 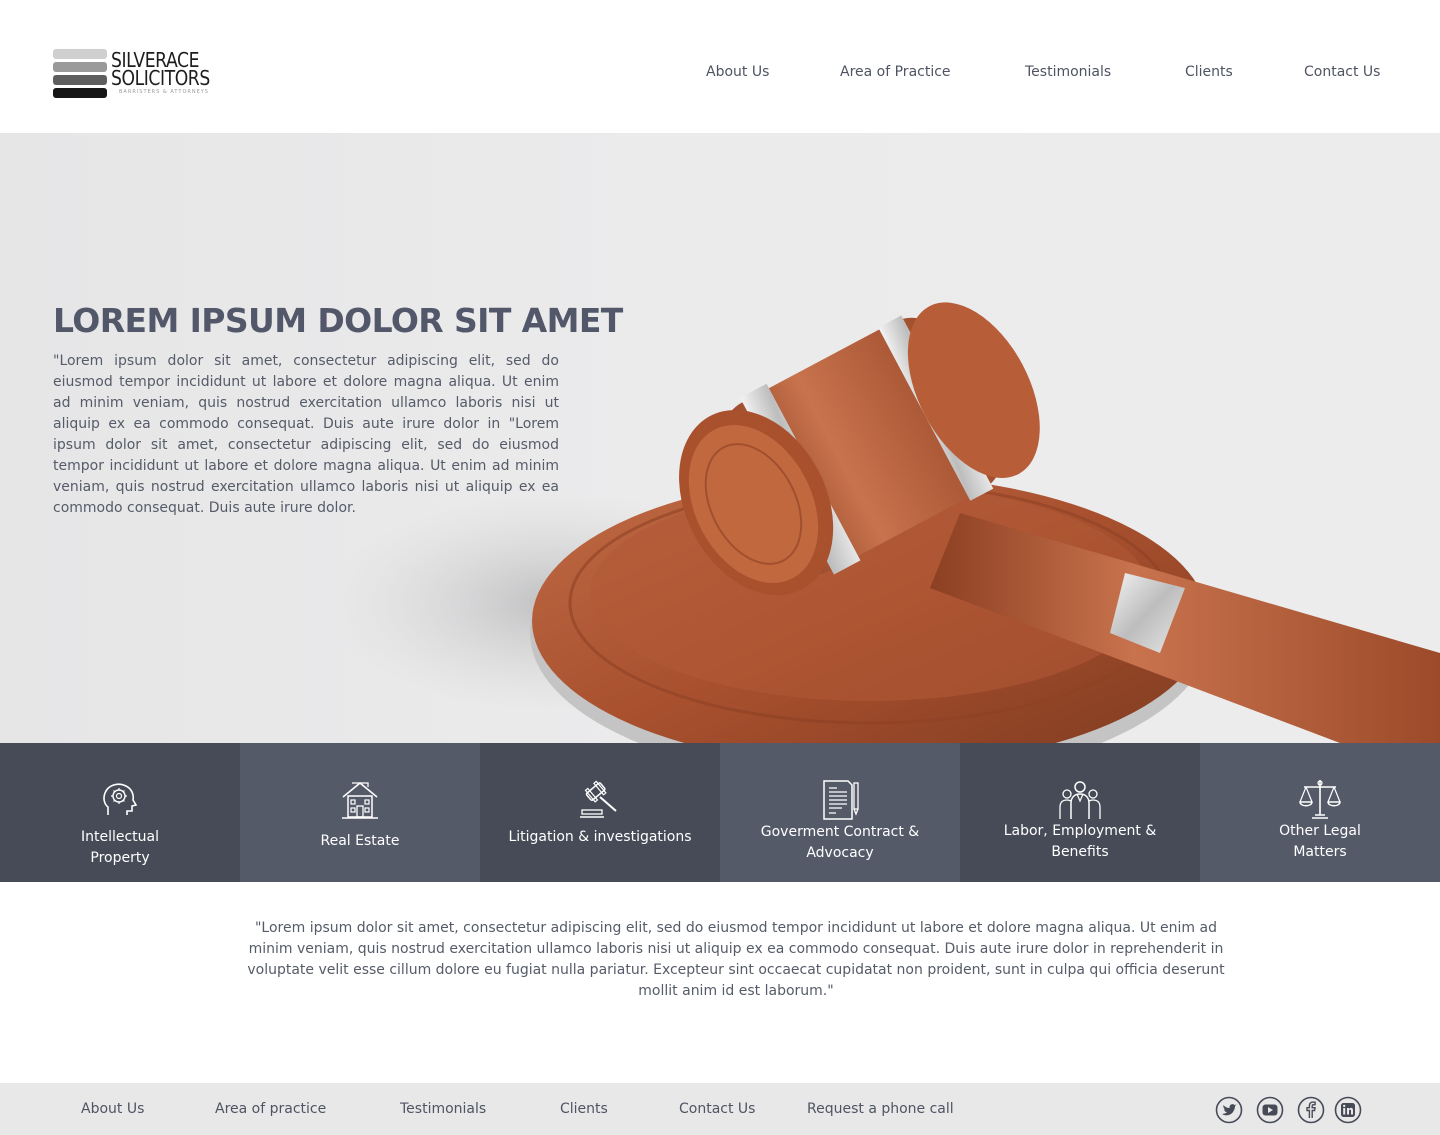 I want to click on brand-tagline: BARRISTERS & ATTORNEYS, so click(x=164, y=92).